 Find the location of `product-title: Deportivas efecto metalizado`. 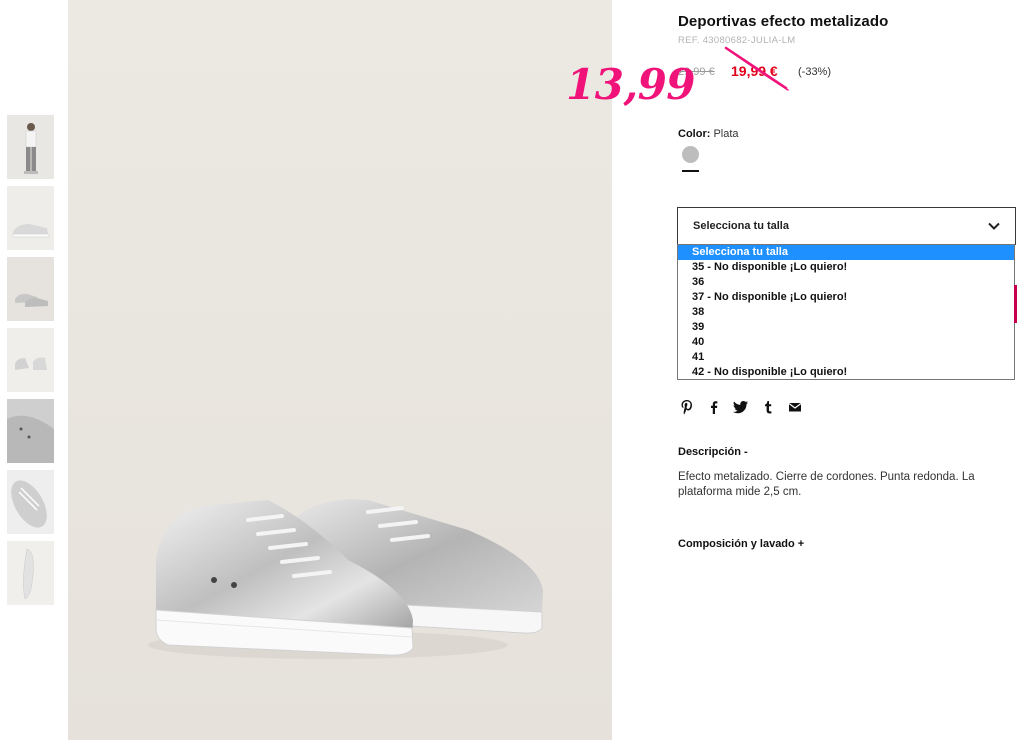

product-title: Deportivas efecto metalizado is located at coordinates (783, 21).